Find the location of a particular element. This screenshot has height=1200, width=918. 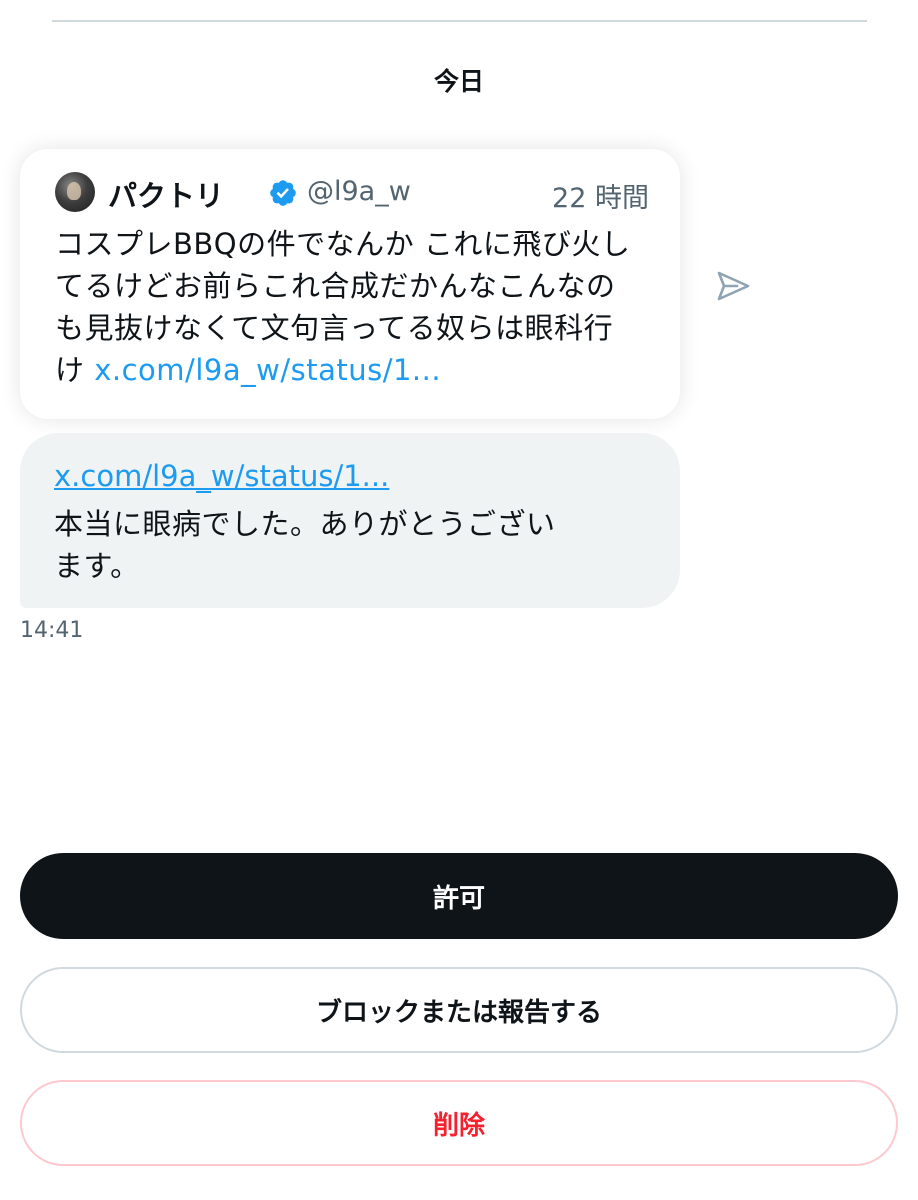

tweet-text-line: も見抜けなくて文句言ってる奴らは眼科行 is located at coordinates (334, 328).